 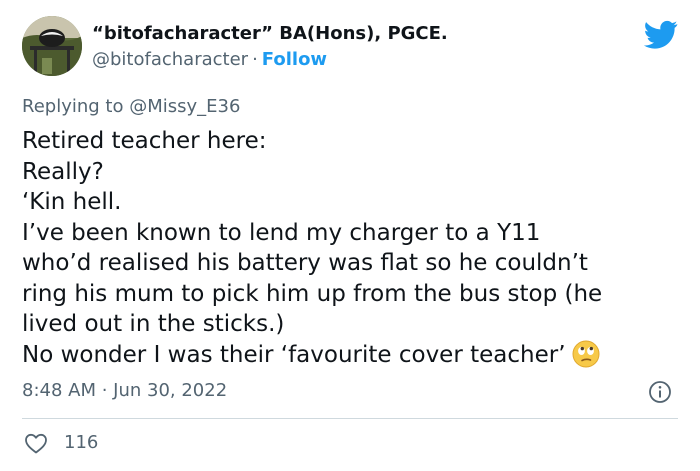 What do you see at coordinates (660, 392) in the screenshot?
I see `info-icon` at bounding box center [660, 392].